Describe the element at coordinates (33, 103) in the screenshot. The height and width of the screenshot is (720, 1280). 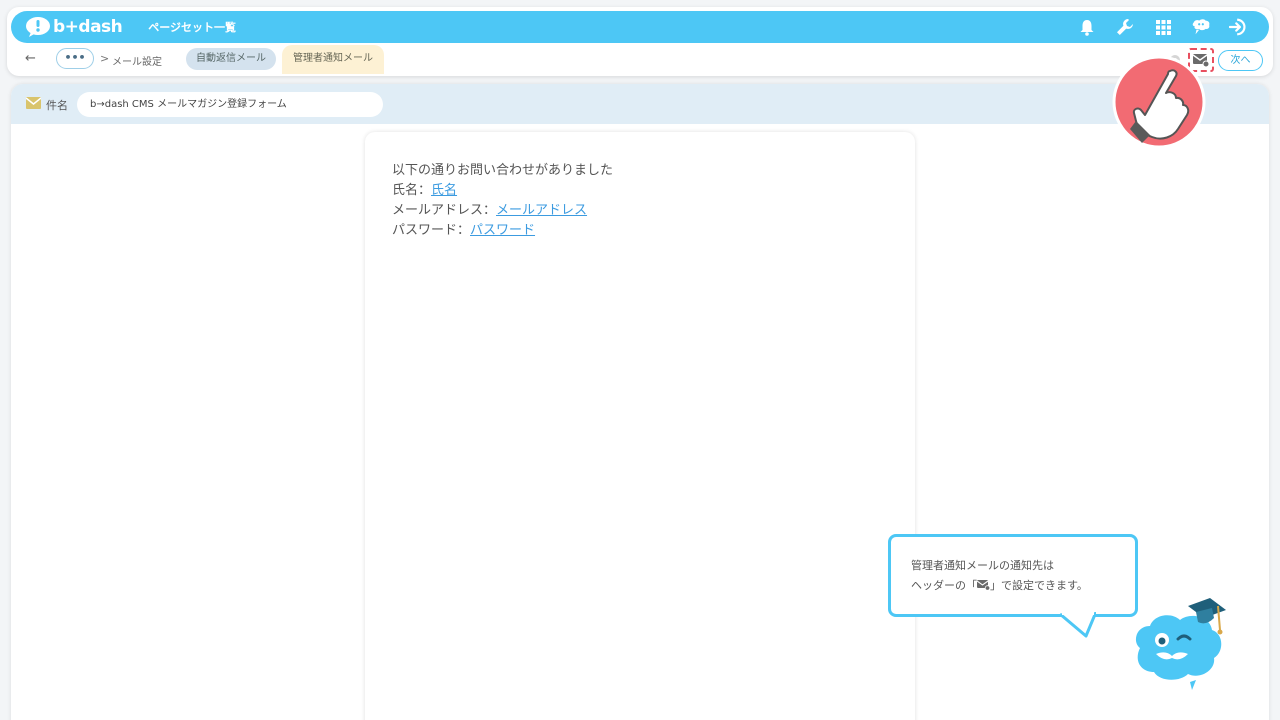
I see `envelope-icon` at that location.